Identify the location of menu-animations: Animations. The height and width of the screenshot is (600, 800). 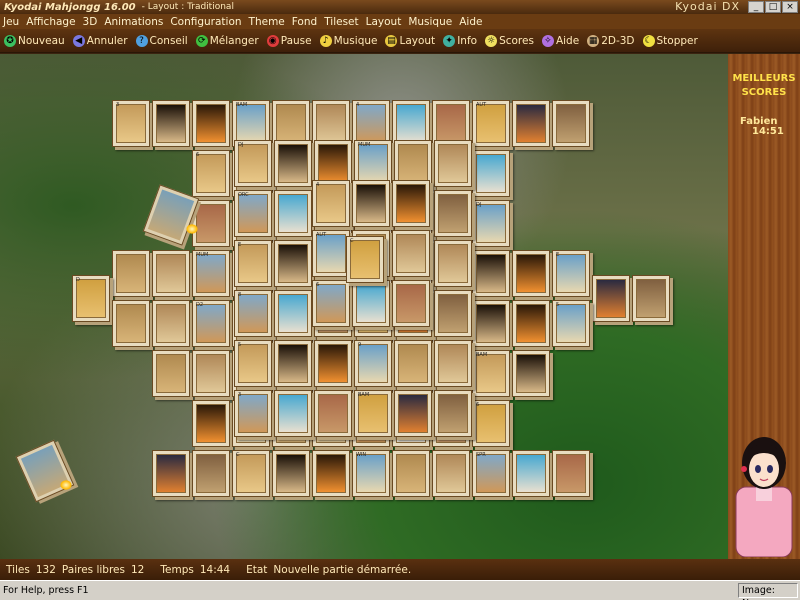
(133, 22).